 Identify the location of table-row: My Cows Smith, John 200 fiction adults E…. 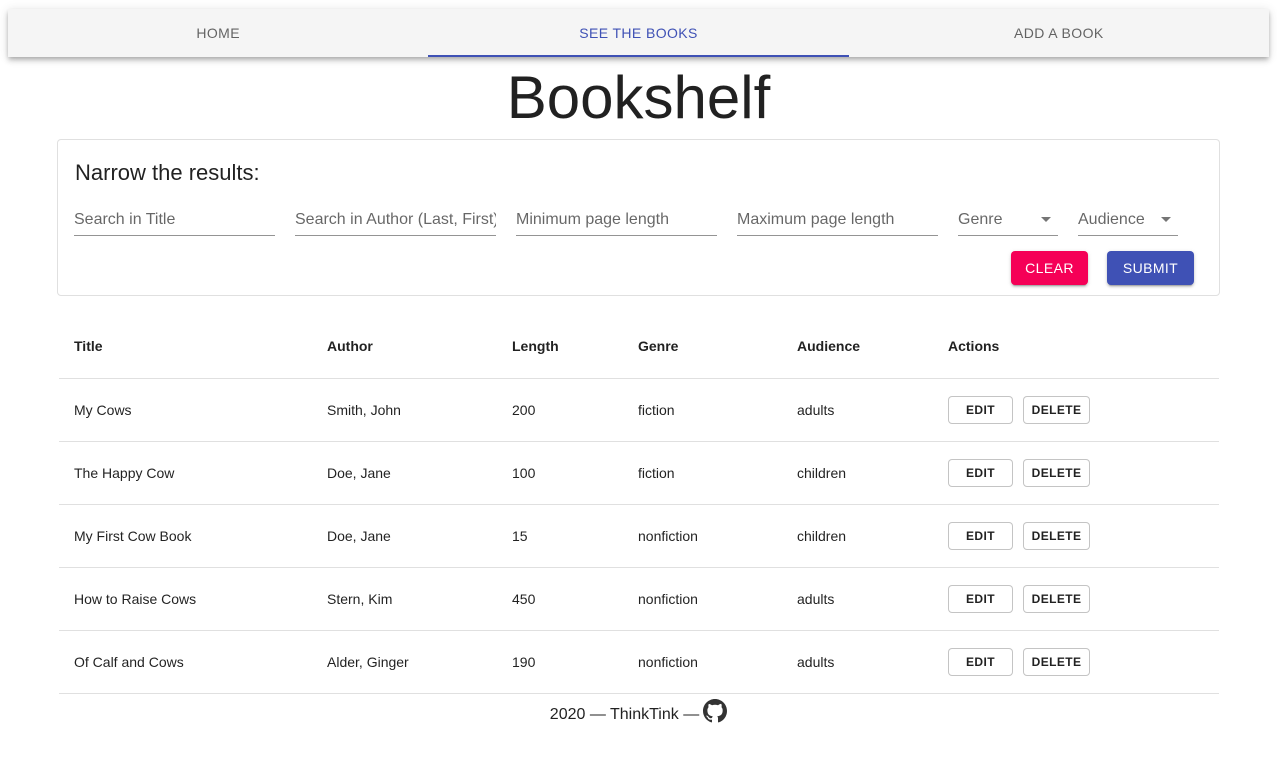
(639, 410).